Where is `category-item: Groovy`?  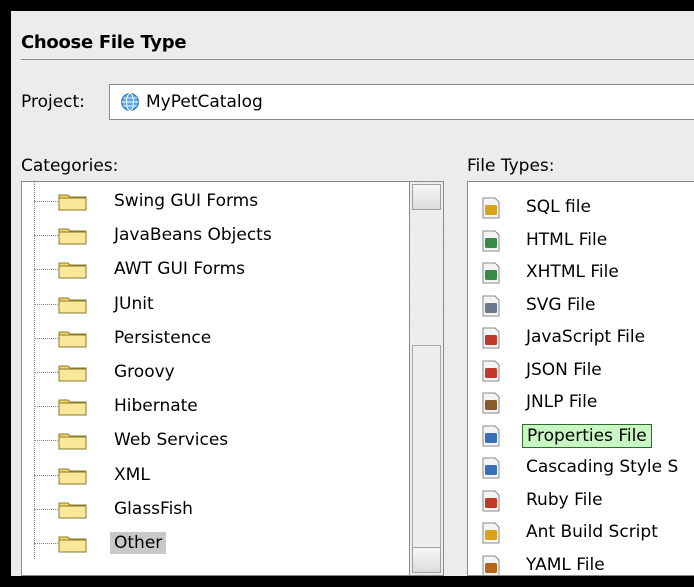
category-item: Groovy is located at coordinates (215, 372).